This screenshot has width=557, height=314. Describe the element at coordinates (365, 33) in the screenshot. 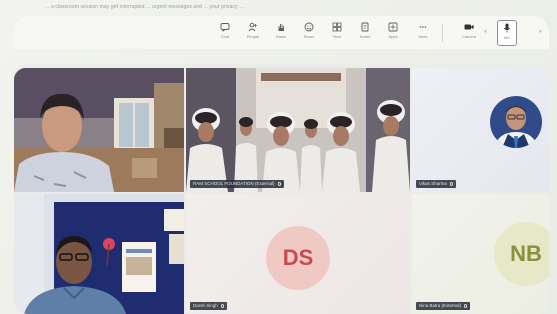

I see `notes-button: Notes` at that location.